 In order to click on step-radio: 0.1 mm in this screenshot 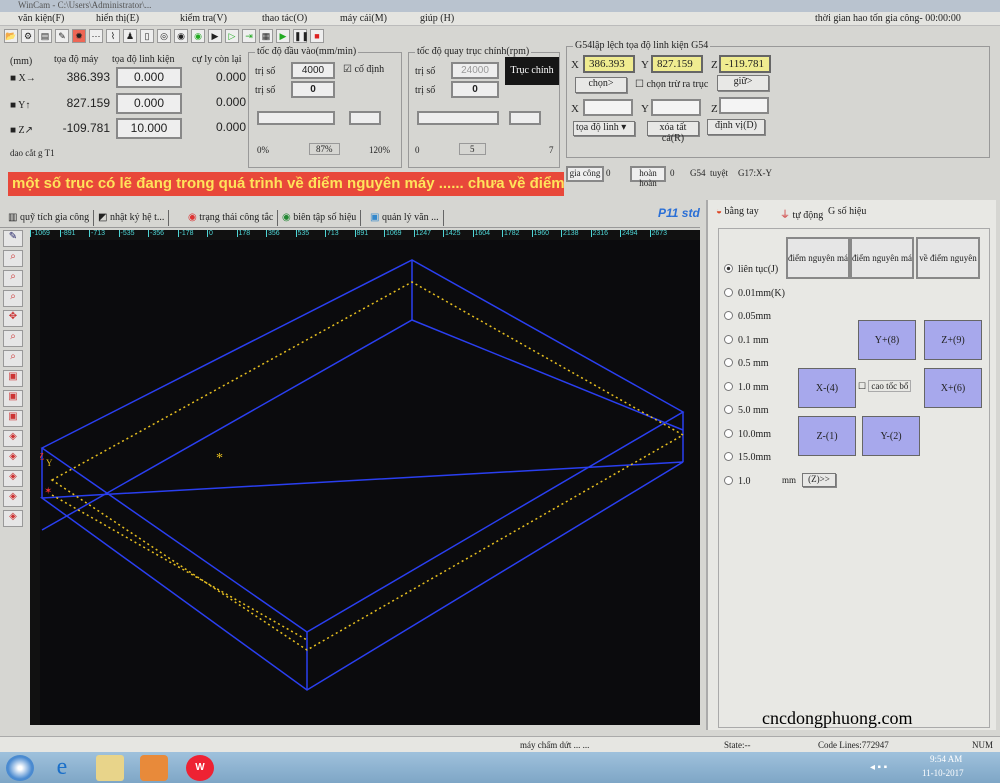, I will do `click(746, 340)`.